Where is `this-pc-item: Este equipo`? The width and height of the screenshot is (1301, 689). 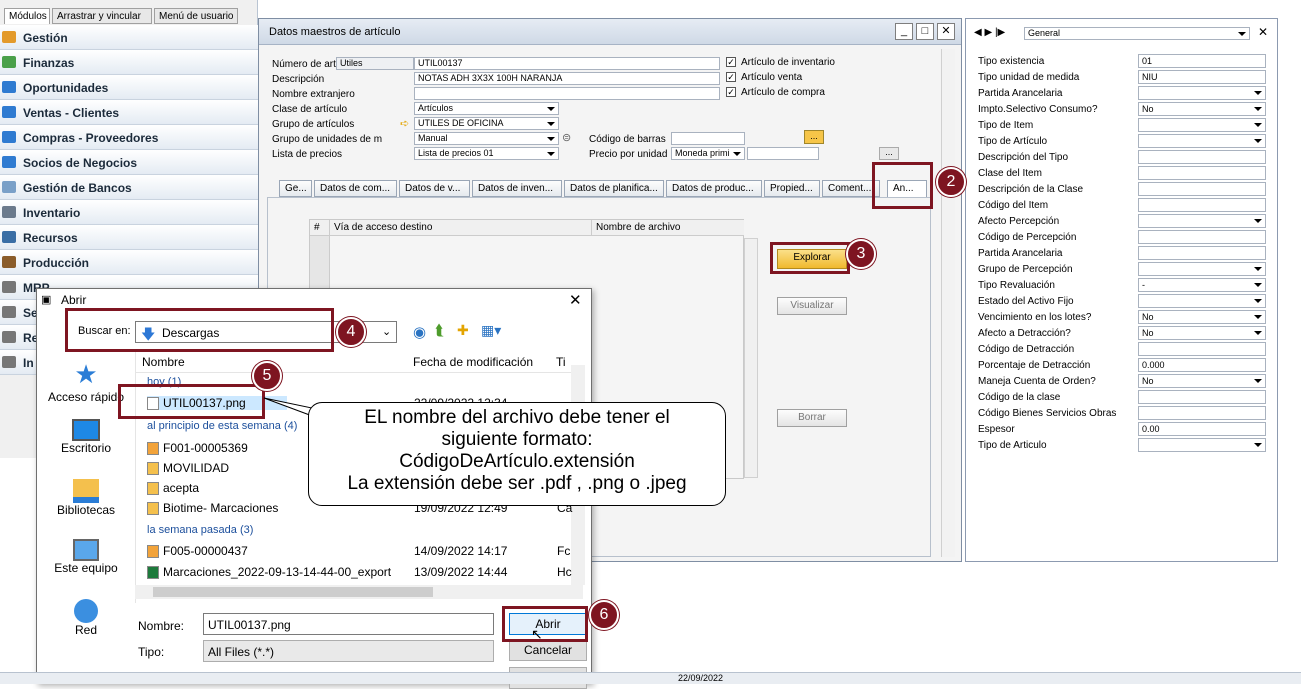 this-pc-item: Este equipo is located at coordinates (86, 557).